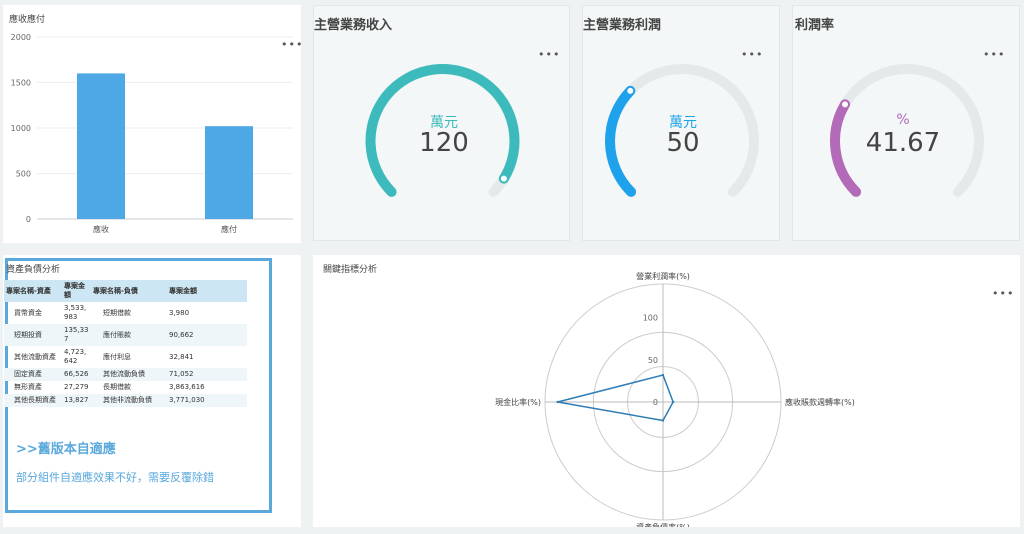 The height and width of the screenshot is (534, 1024). Describe the element at coordinates (653, 360) in the screenshot. I see `radar-tick-label: 50` at that location.